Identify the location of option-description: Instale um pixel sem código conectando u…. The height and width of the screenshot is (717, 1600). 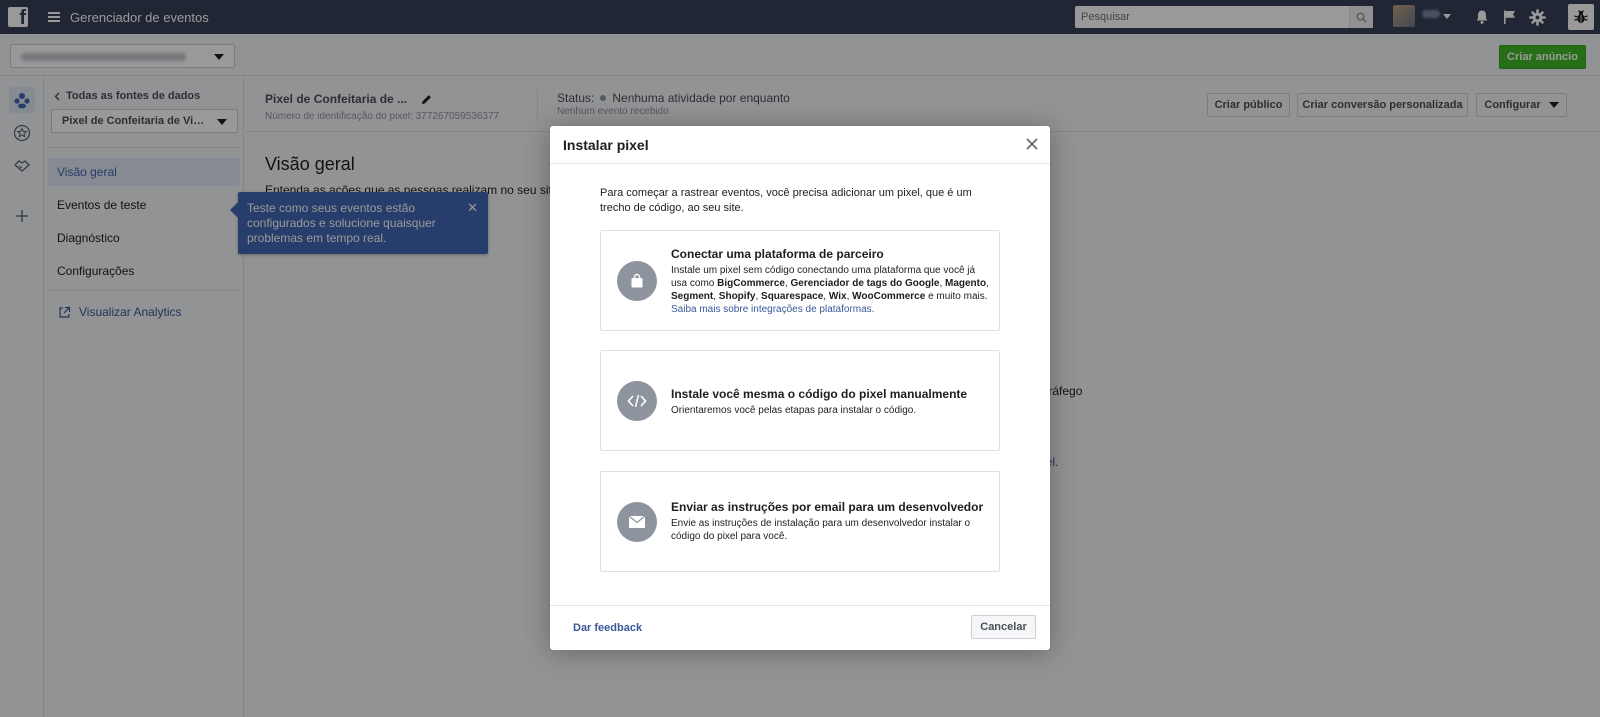
(830, 290).